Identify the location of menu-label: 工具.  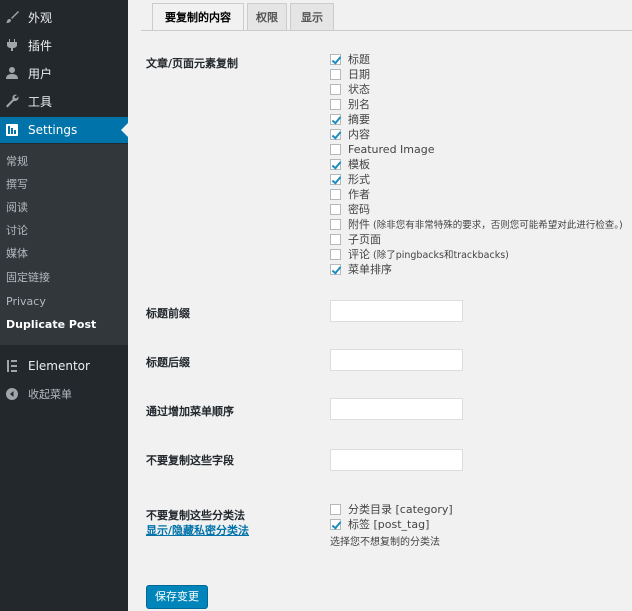
(40, 101).